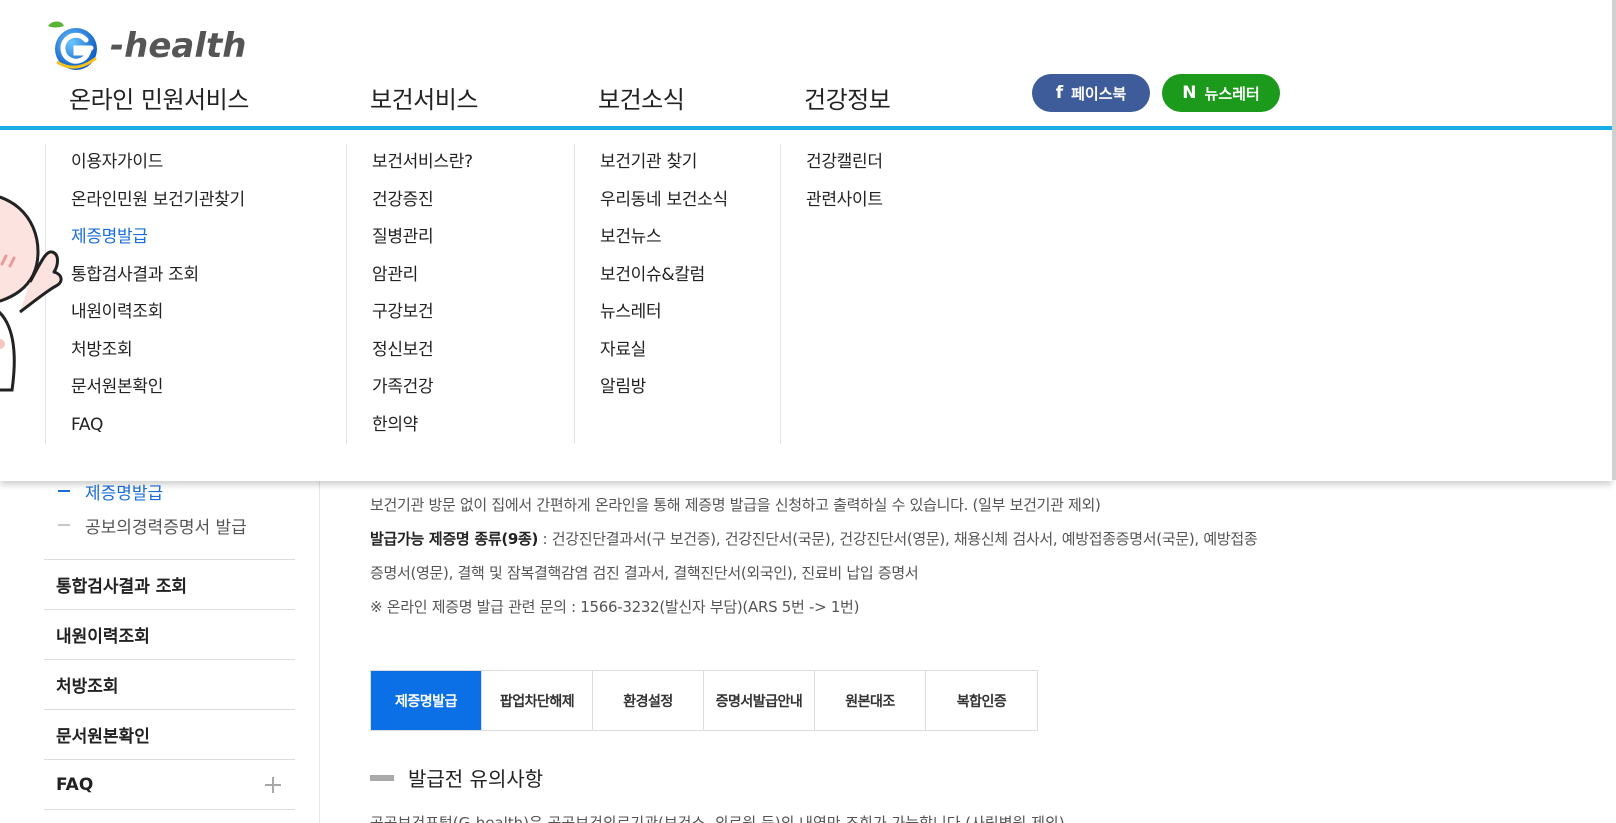  I want to click on g-health-logo-icon, so click(72, 45).